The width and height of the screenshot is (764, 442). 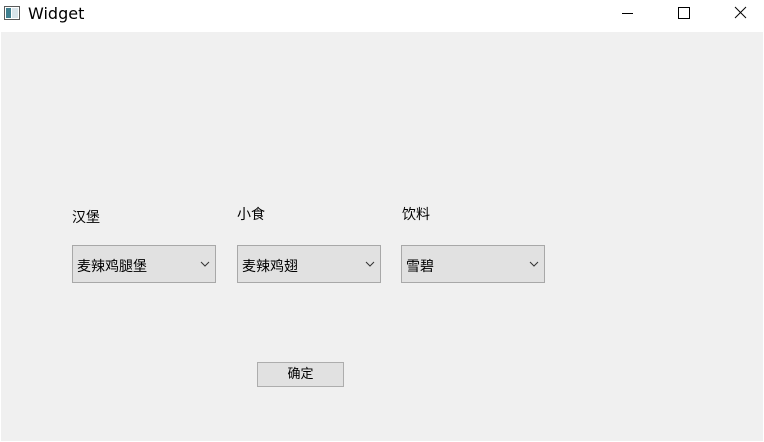 I want to click on confirm-button: 确定, so click(x=300, y=374).